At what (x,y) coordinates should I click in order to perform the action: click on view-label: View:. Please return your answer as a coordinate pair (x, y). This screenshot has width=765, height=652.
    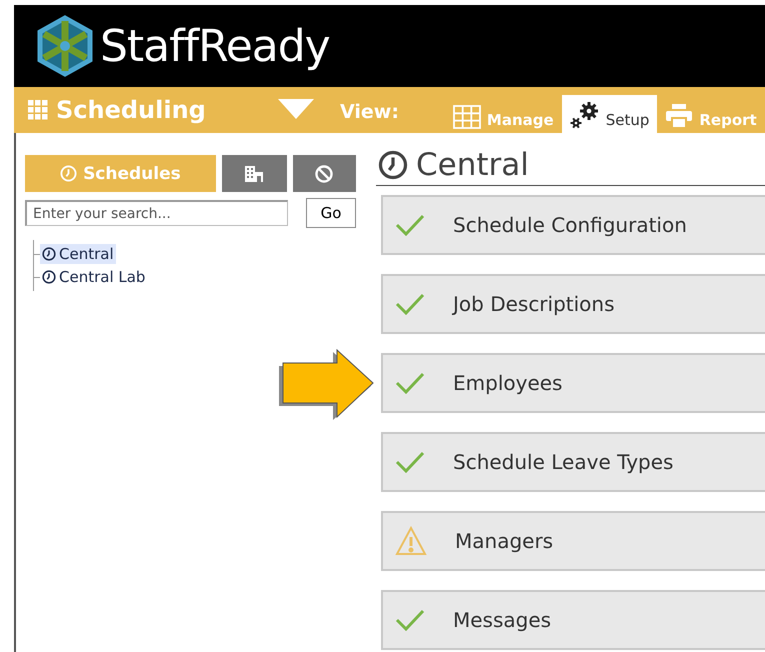
    Looking at the image, I should click on (369, 113).